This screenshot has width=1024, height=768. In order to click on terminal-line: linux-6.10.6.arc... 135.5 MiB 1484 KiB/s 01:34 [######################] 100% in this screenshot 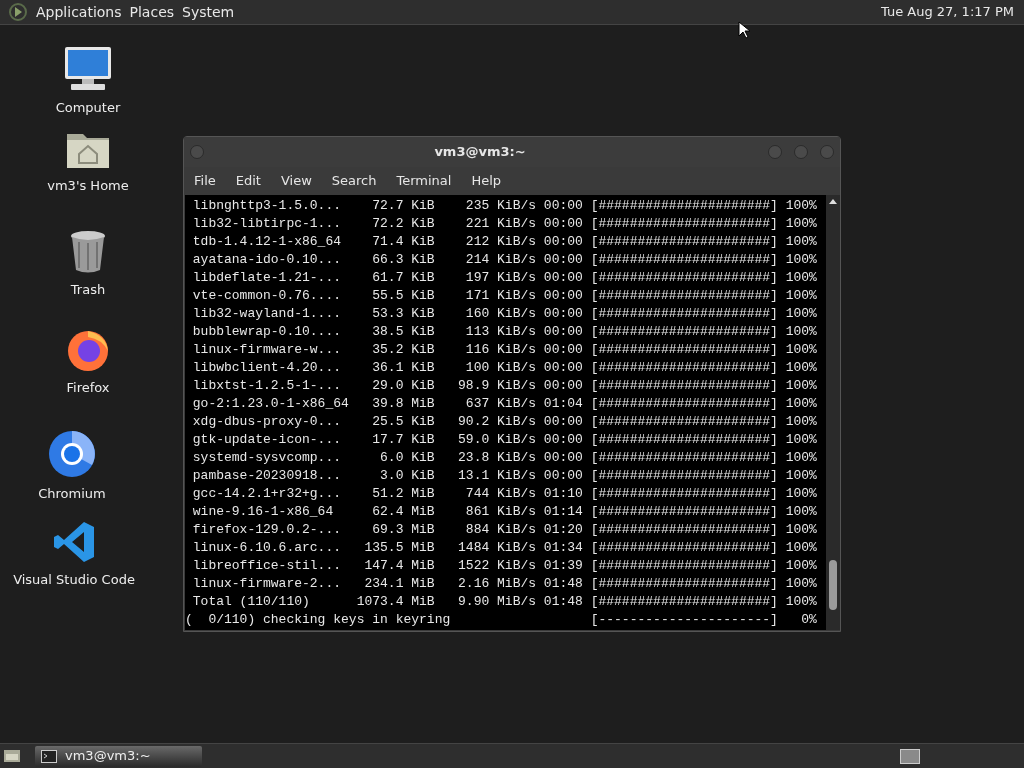, I will do `click(504, 548)`.